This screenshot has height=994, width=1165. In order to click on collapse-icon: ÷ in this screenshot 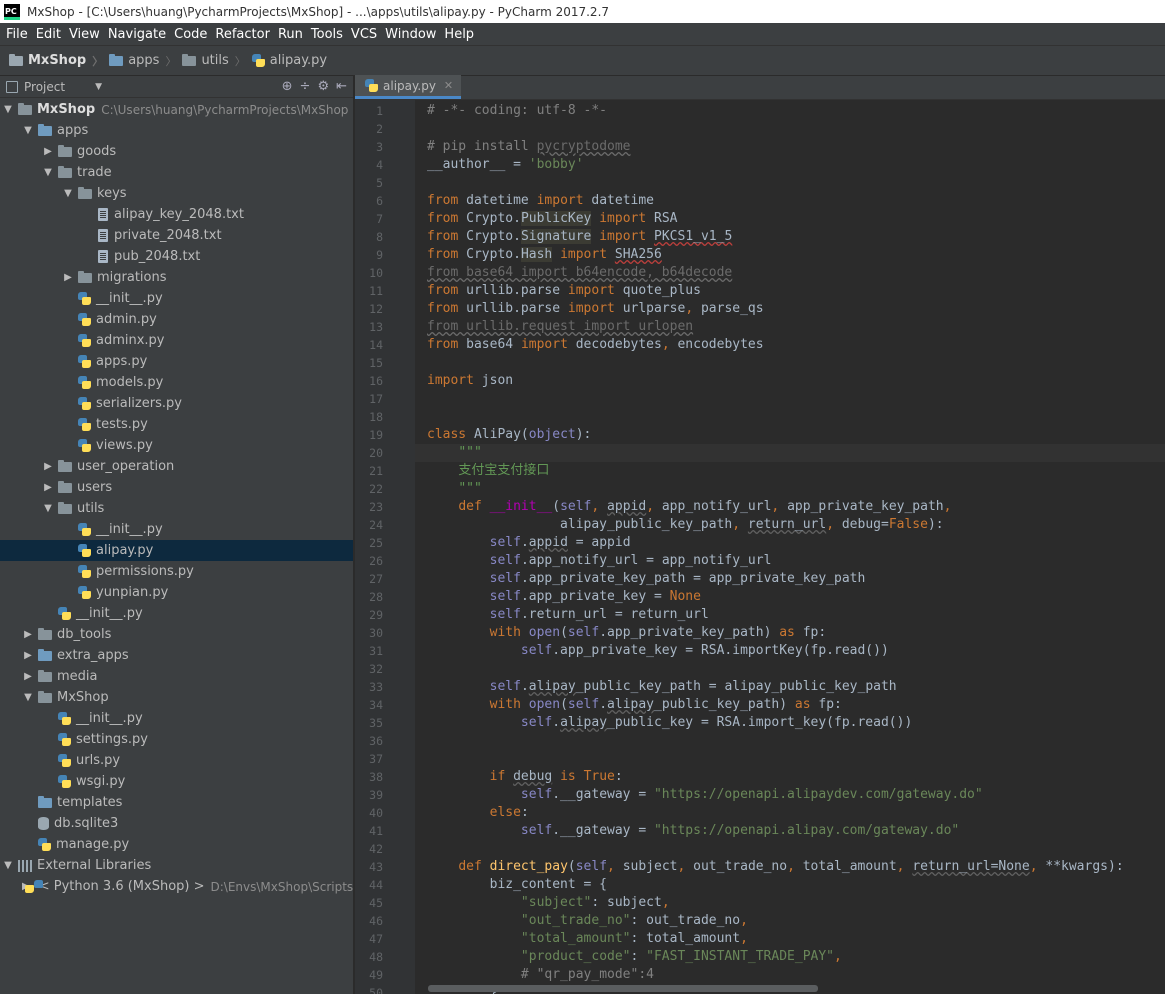, I will do `click(305, 86)`.